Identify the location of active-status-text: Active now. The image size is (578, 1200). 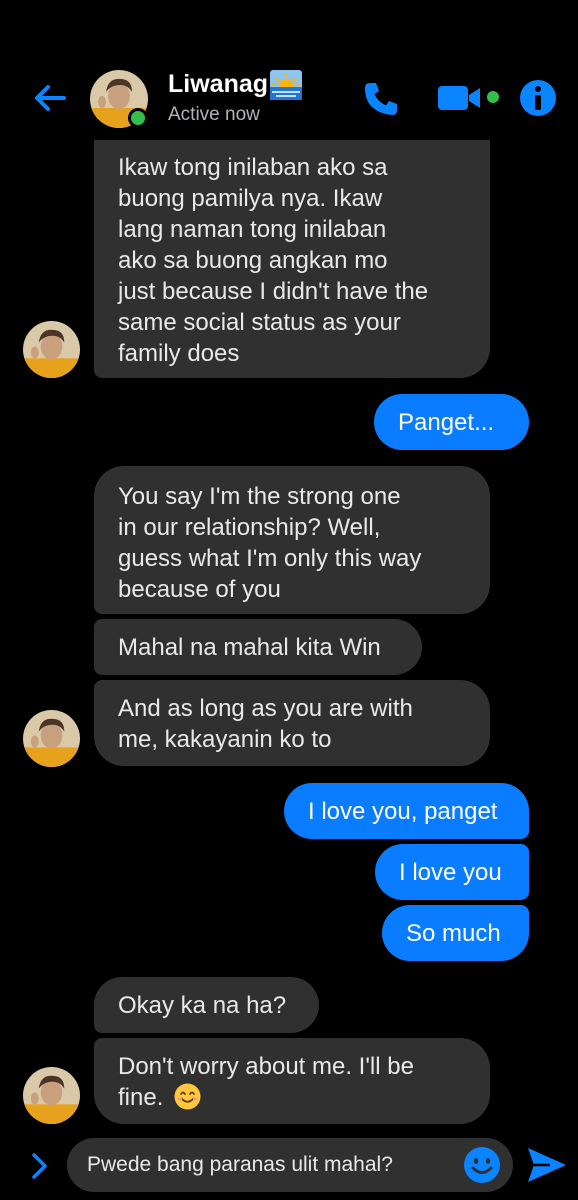
(214, 114).